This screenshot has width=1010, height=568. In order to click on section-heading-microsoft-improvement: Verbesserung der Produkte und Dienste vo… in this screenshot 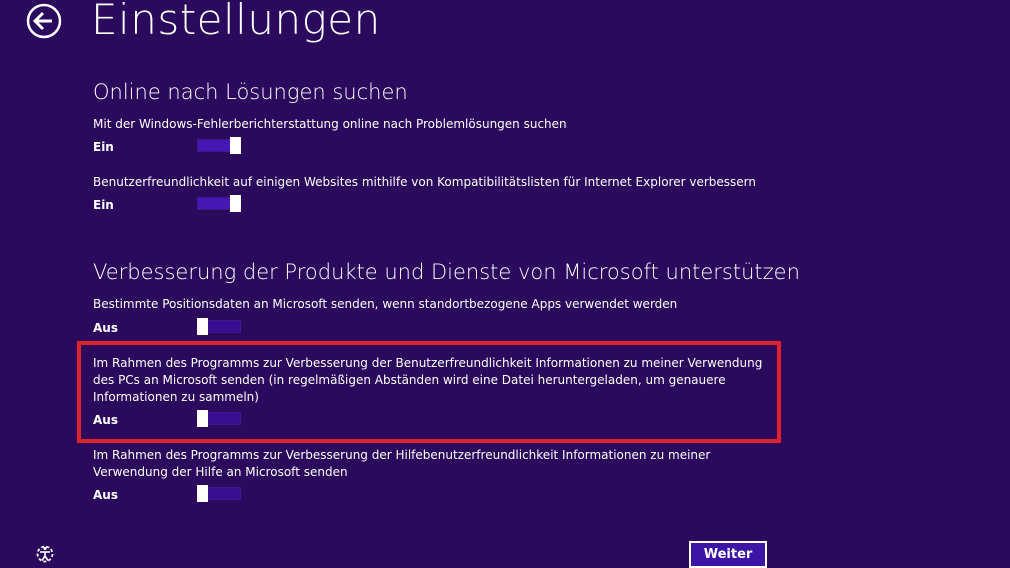, I will do `click(446, 272)`.